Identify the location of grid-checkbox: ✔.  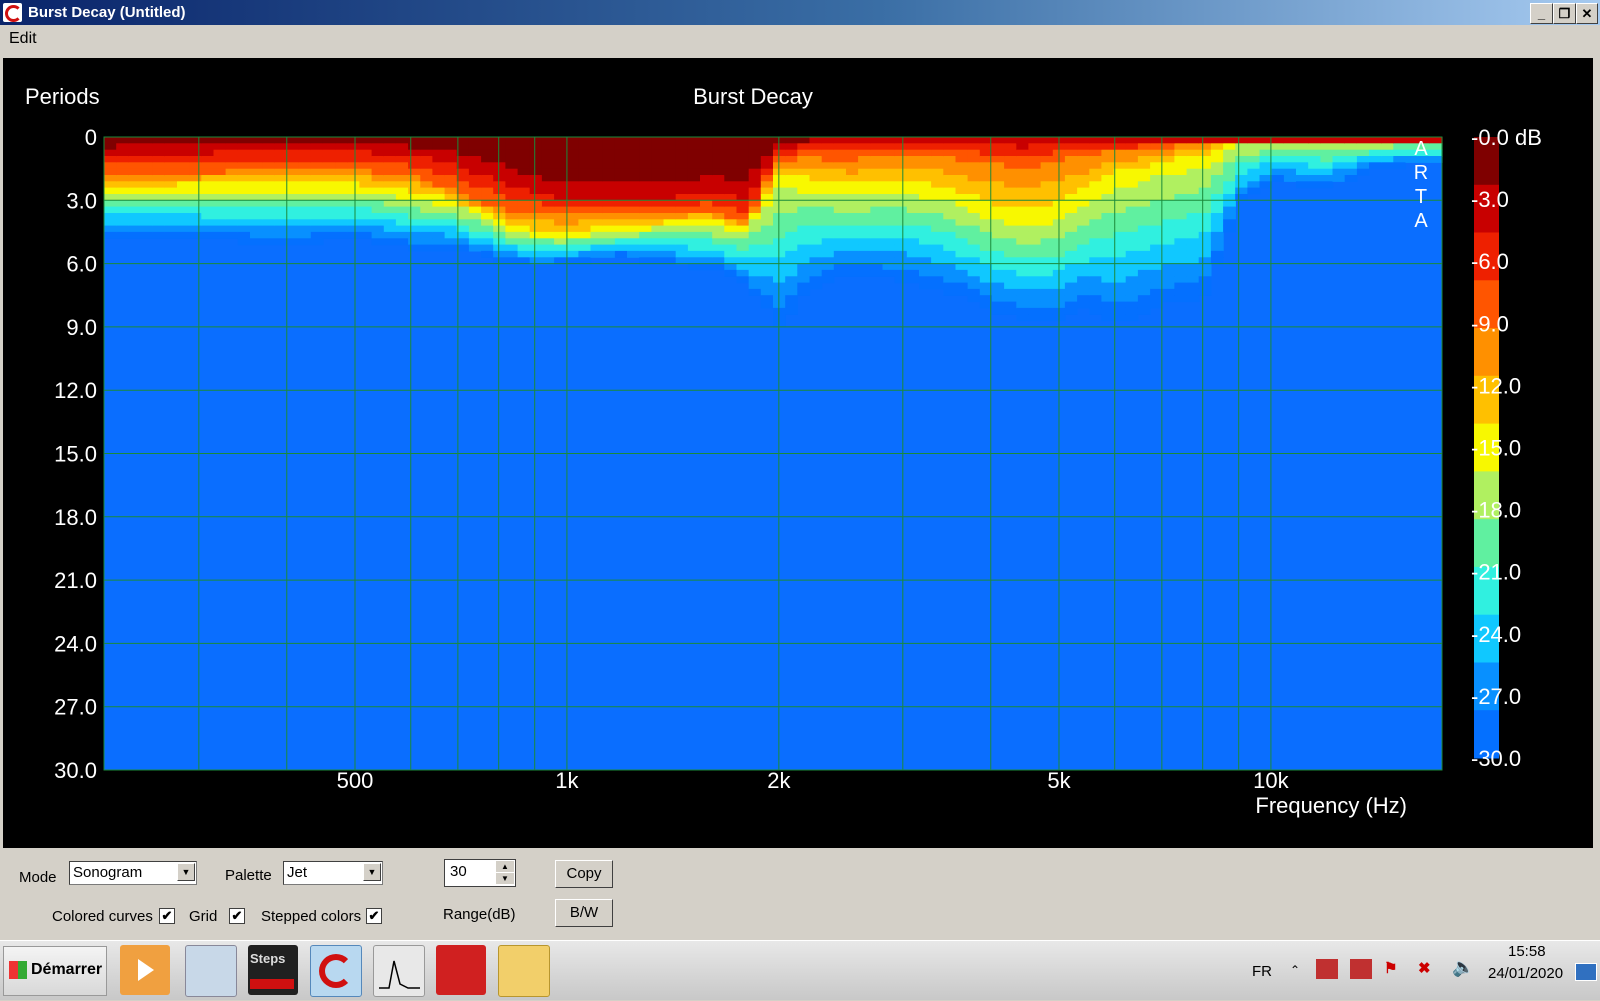
(237, 916).